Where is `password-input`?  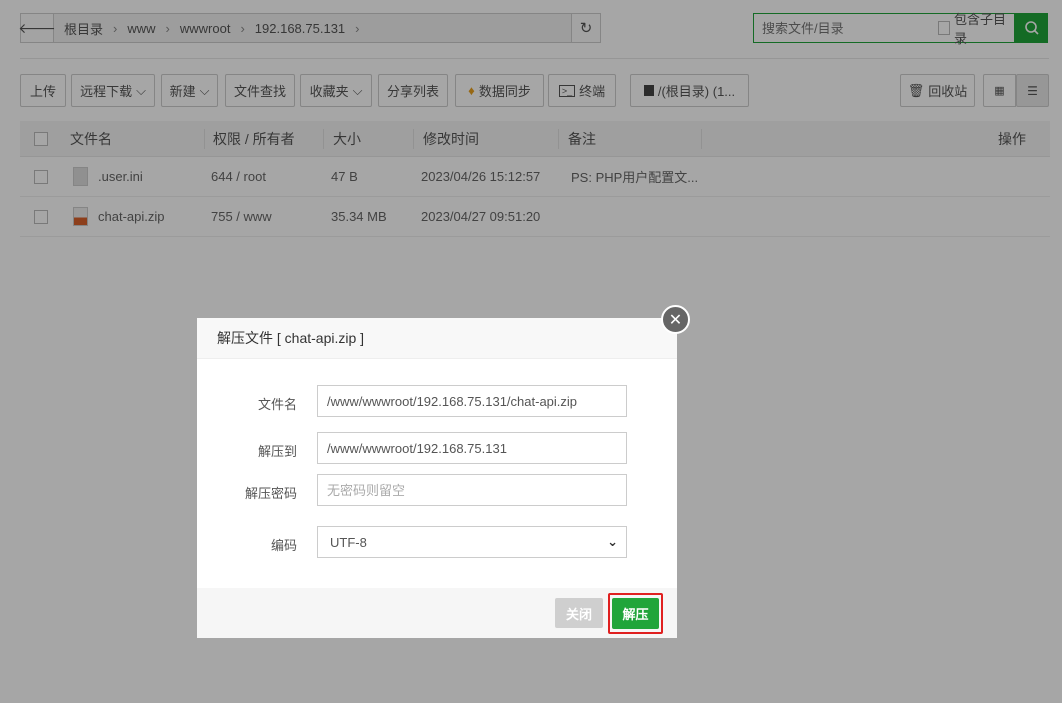
password-input is located at coordinates (472, 490).